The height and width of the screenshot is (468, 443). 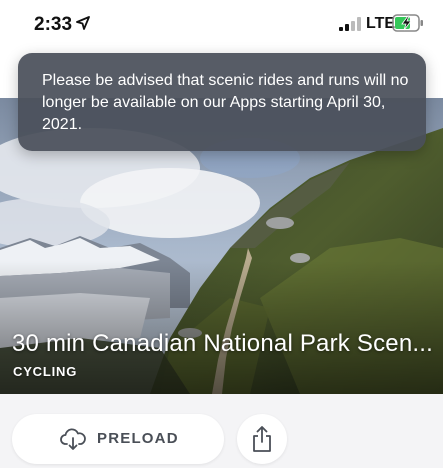 I want to click on location-arrow-icon, so click(x=83, y=23).